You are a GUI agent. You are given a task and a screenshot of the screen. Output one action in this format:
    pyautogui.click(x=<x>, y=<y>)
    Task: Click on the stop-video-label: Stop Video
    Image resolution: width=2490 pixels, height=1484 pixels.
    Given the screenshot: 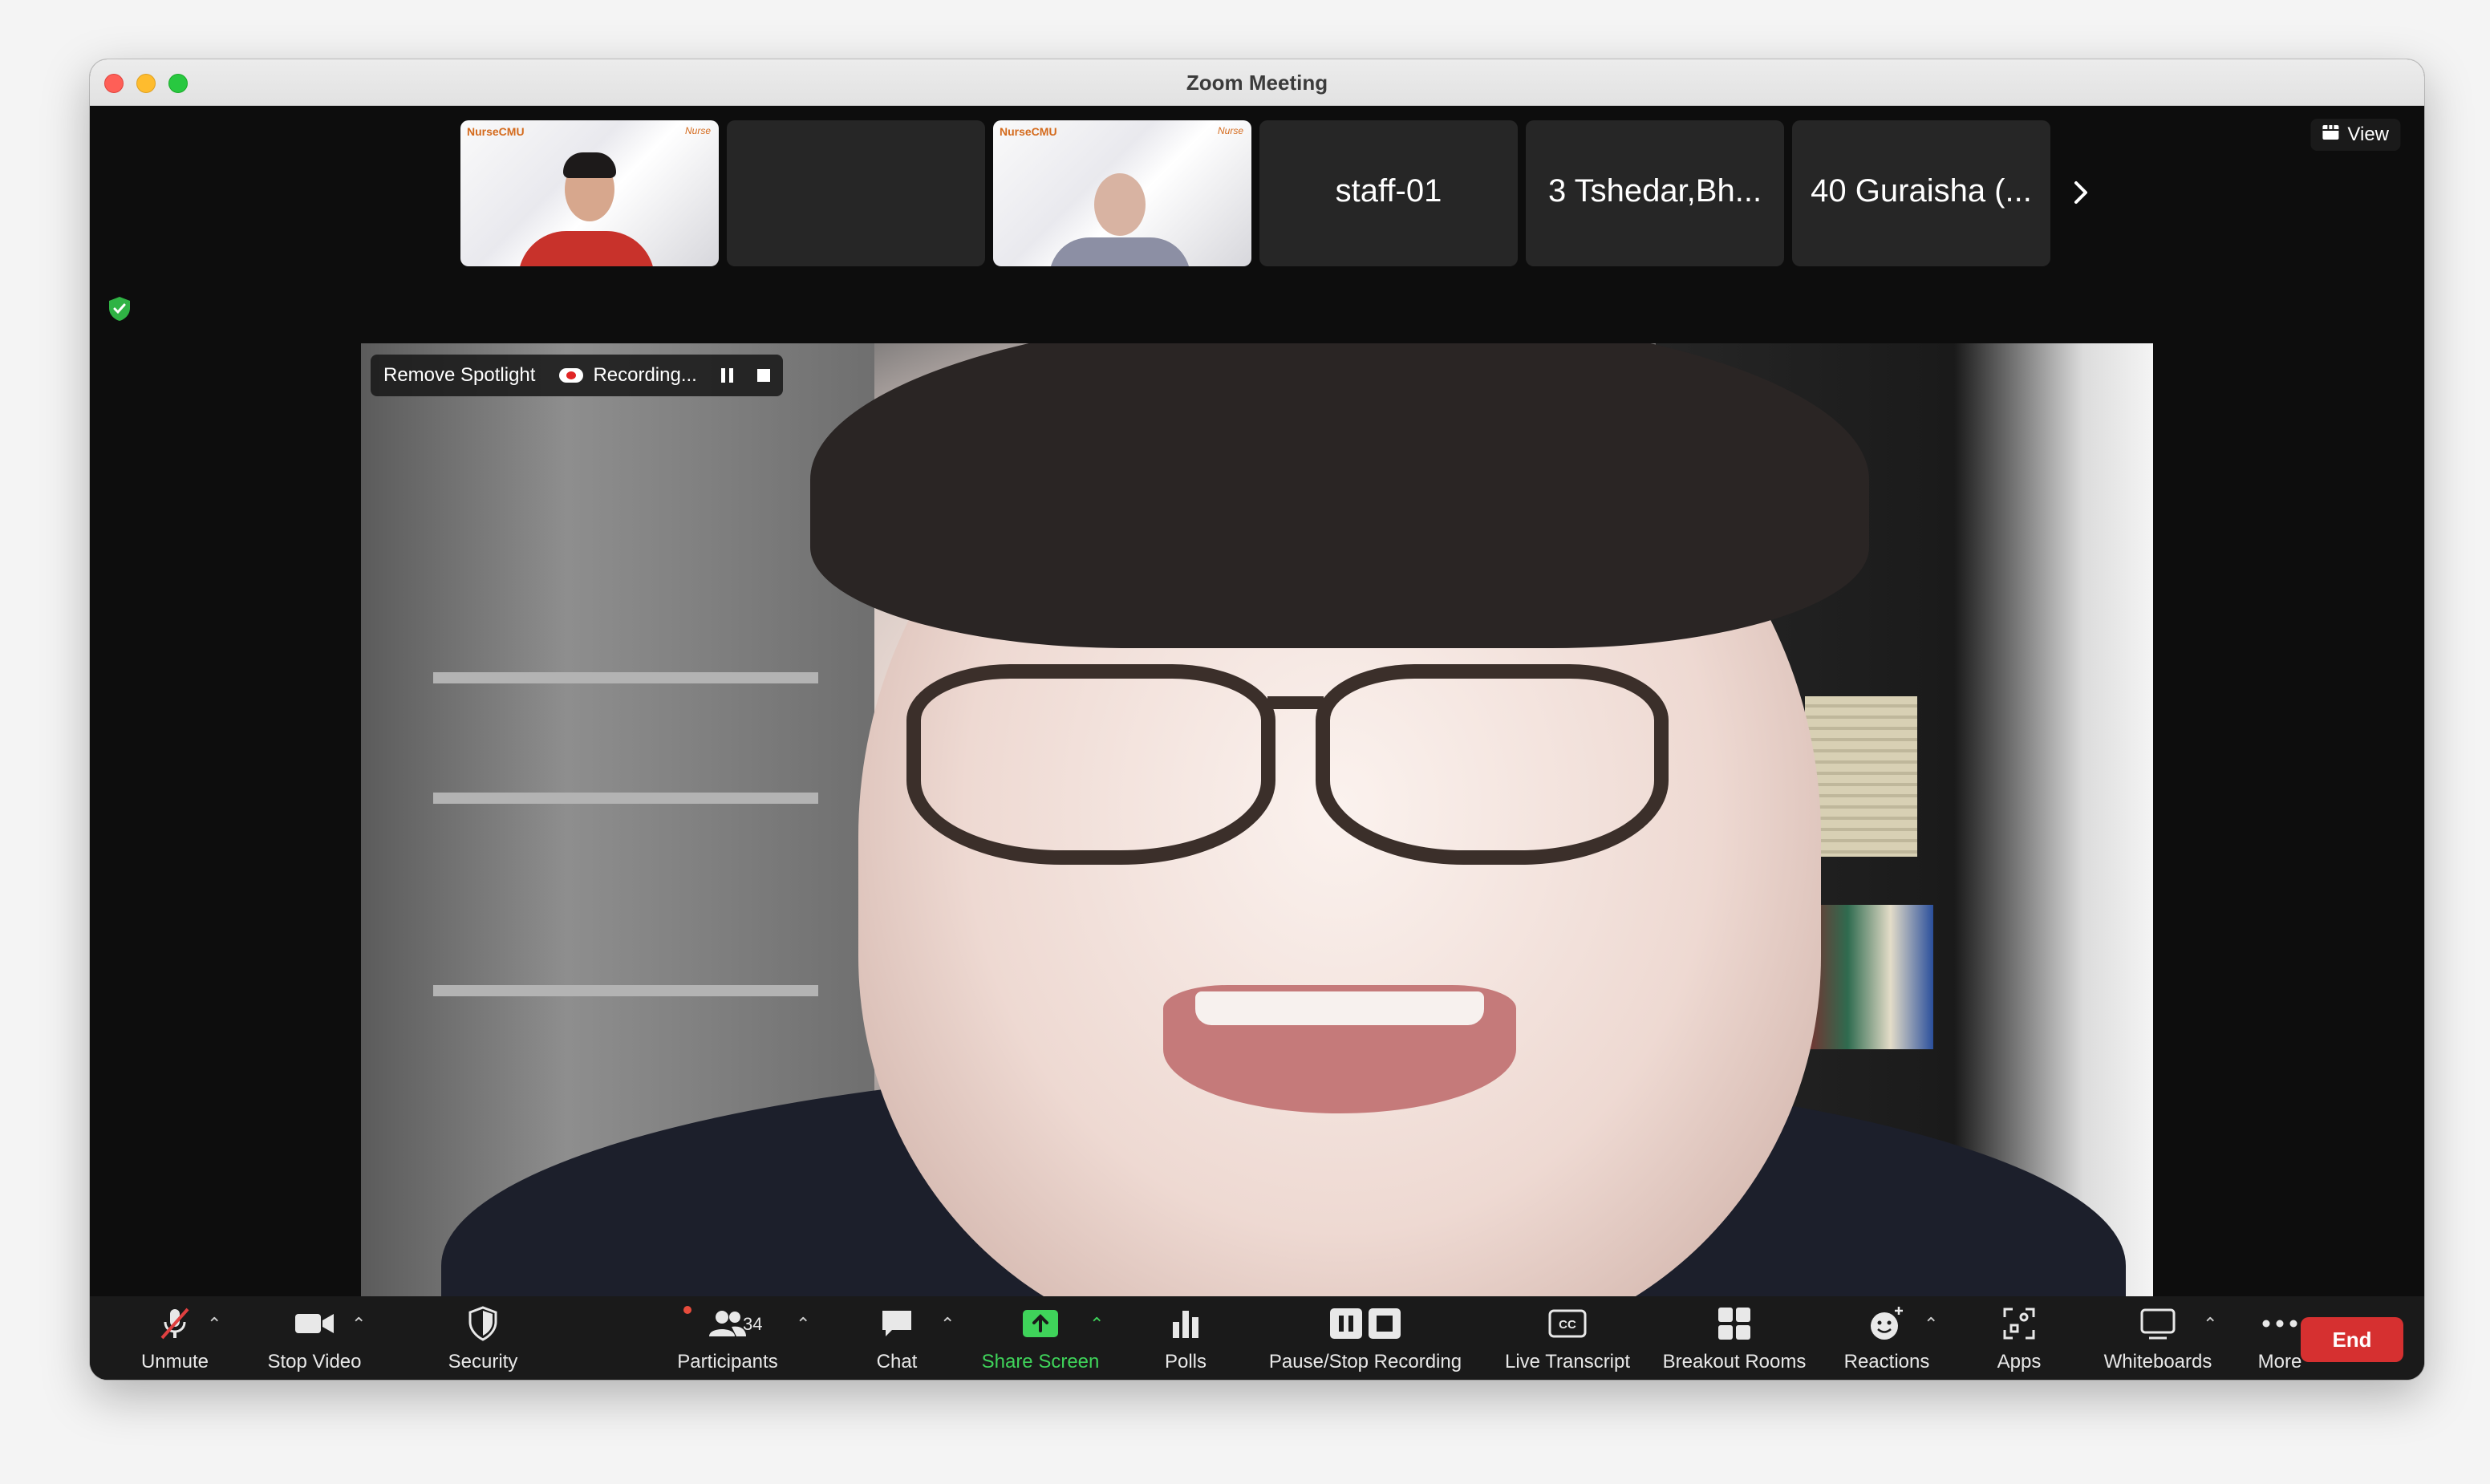 What is the action you would take?
    pyautogui.click(x=314, y=1361)
    